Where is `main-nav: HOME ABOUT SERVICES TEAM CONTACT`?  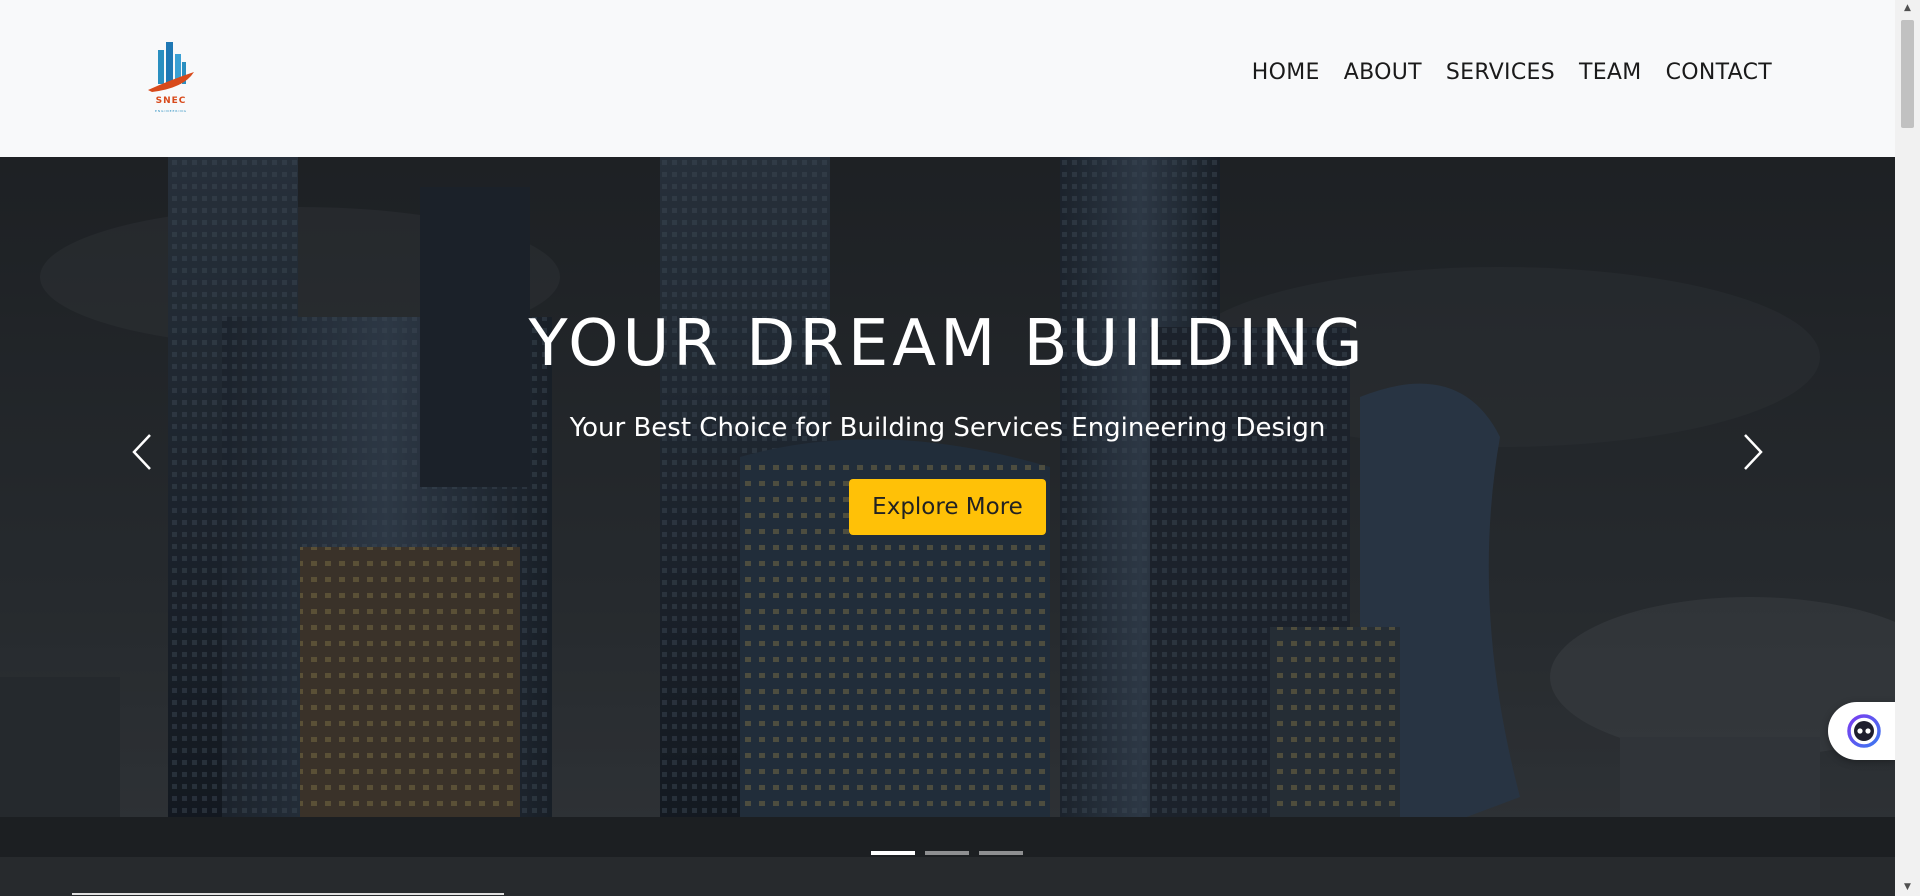
main-nav: HOME ABOUT SERVICES TEAM CONTACT is located at coordinates (1512, 72).